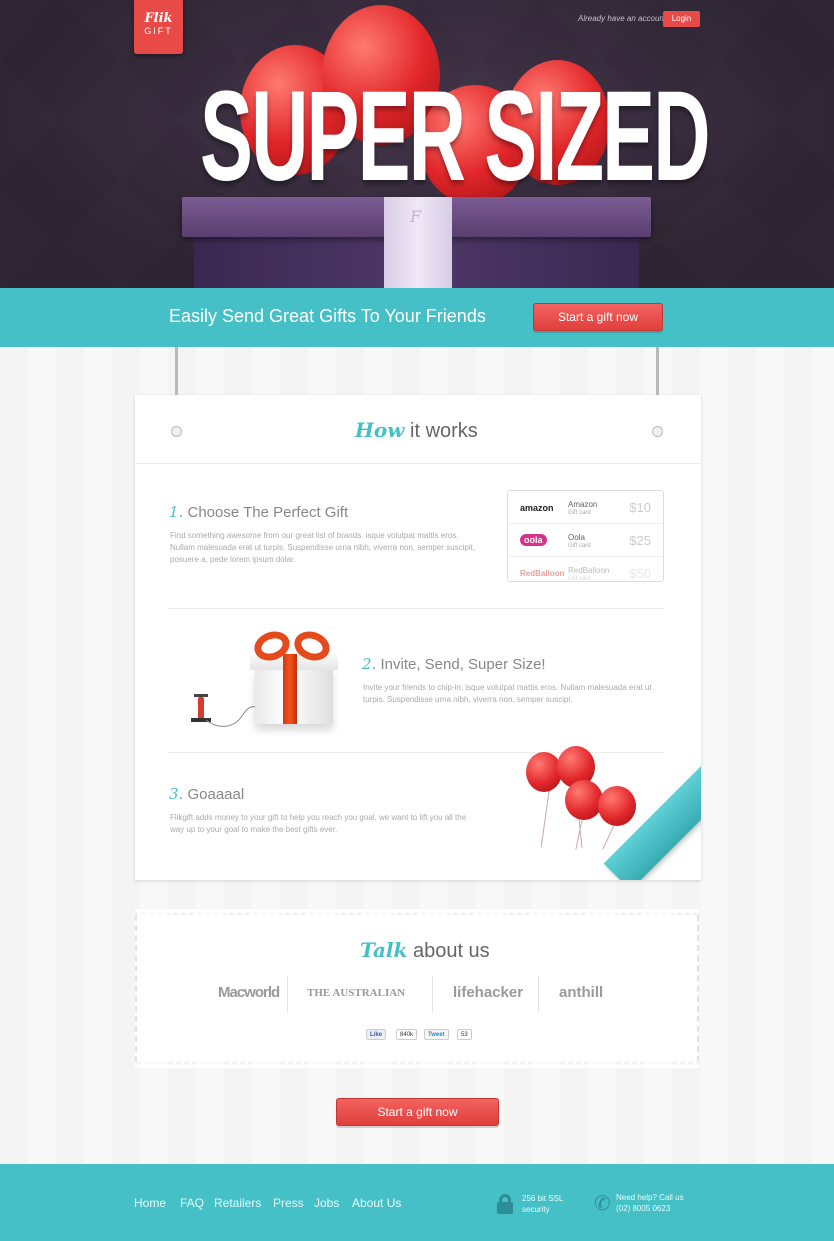 This screenshot has height=1241, width=834. What do you see at coordinates (681, 19) in the screenshot?
I see `login-button: Login` at bounding box center [681, 19].